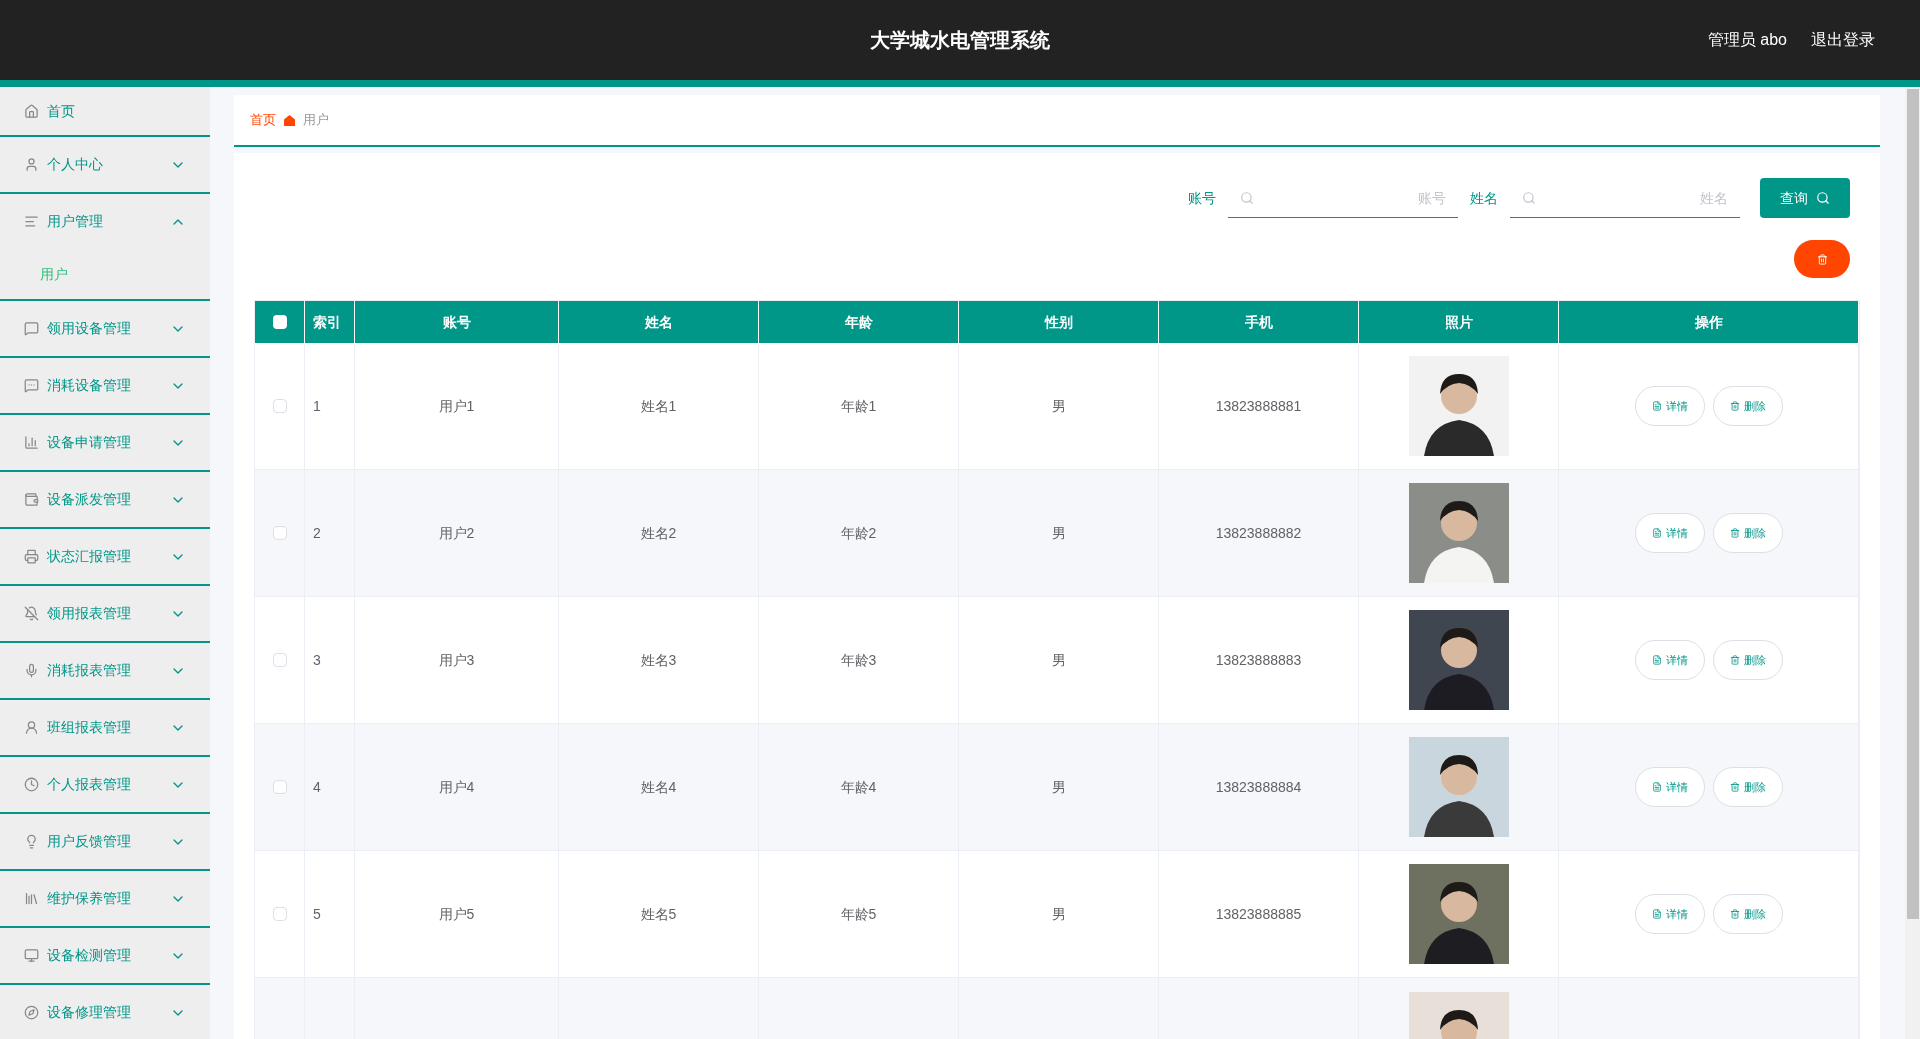 Image resolution: width=1920 pixels, height=1039 pixels. I want to click on table-cell-text: 1, so click(317, 406).